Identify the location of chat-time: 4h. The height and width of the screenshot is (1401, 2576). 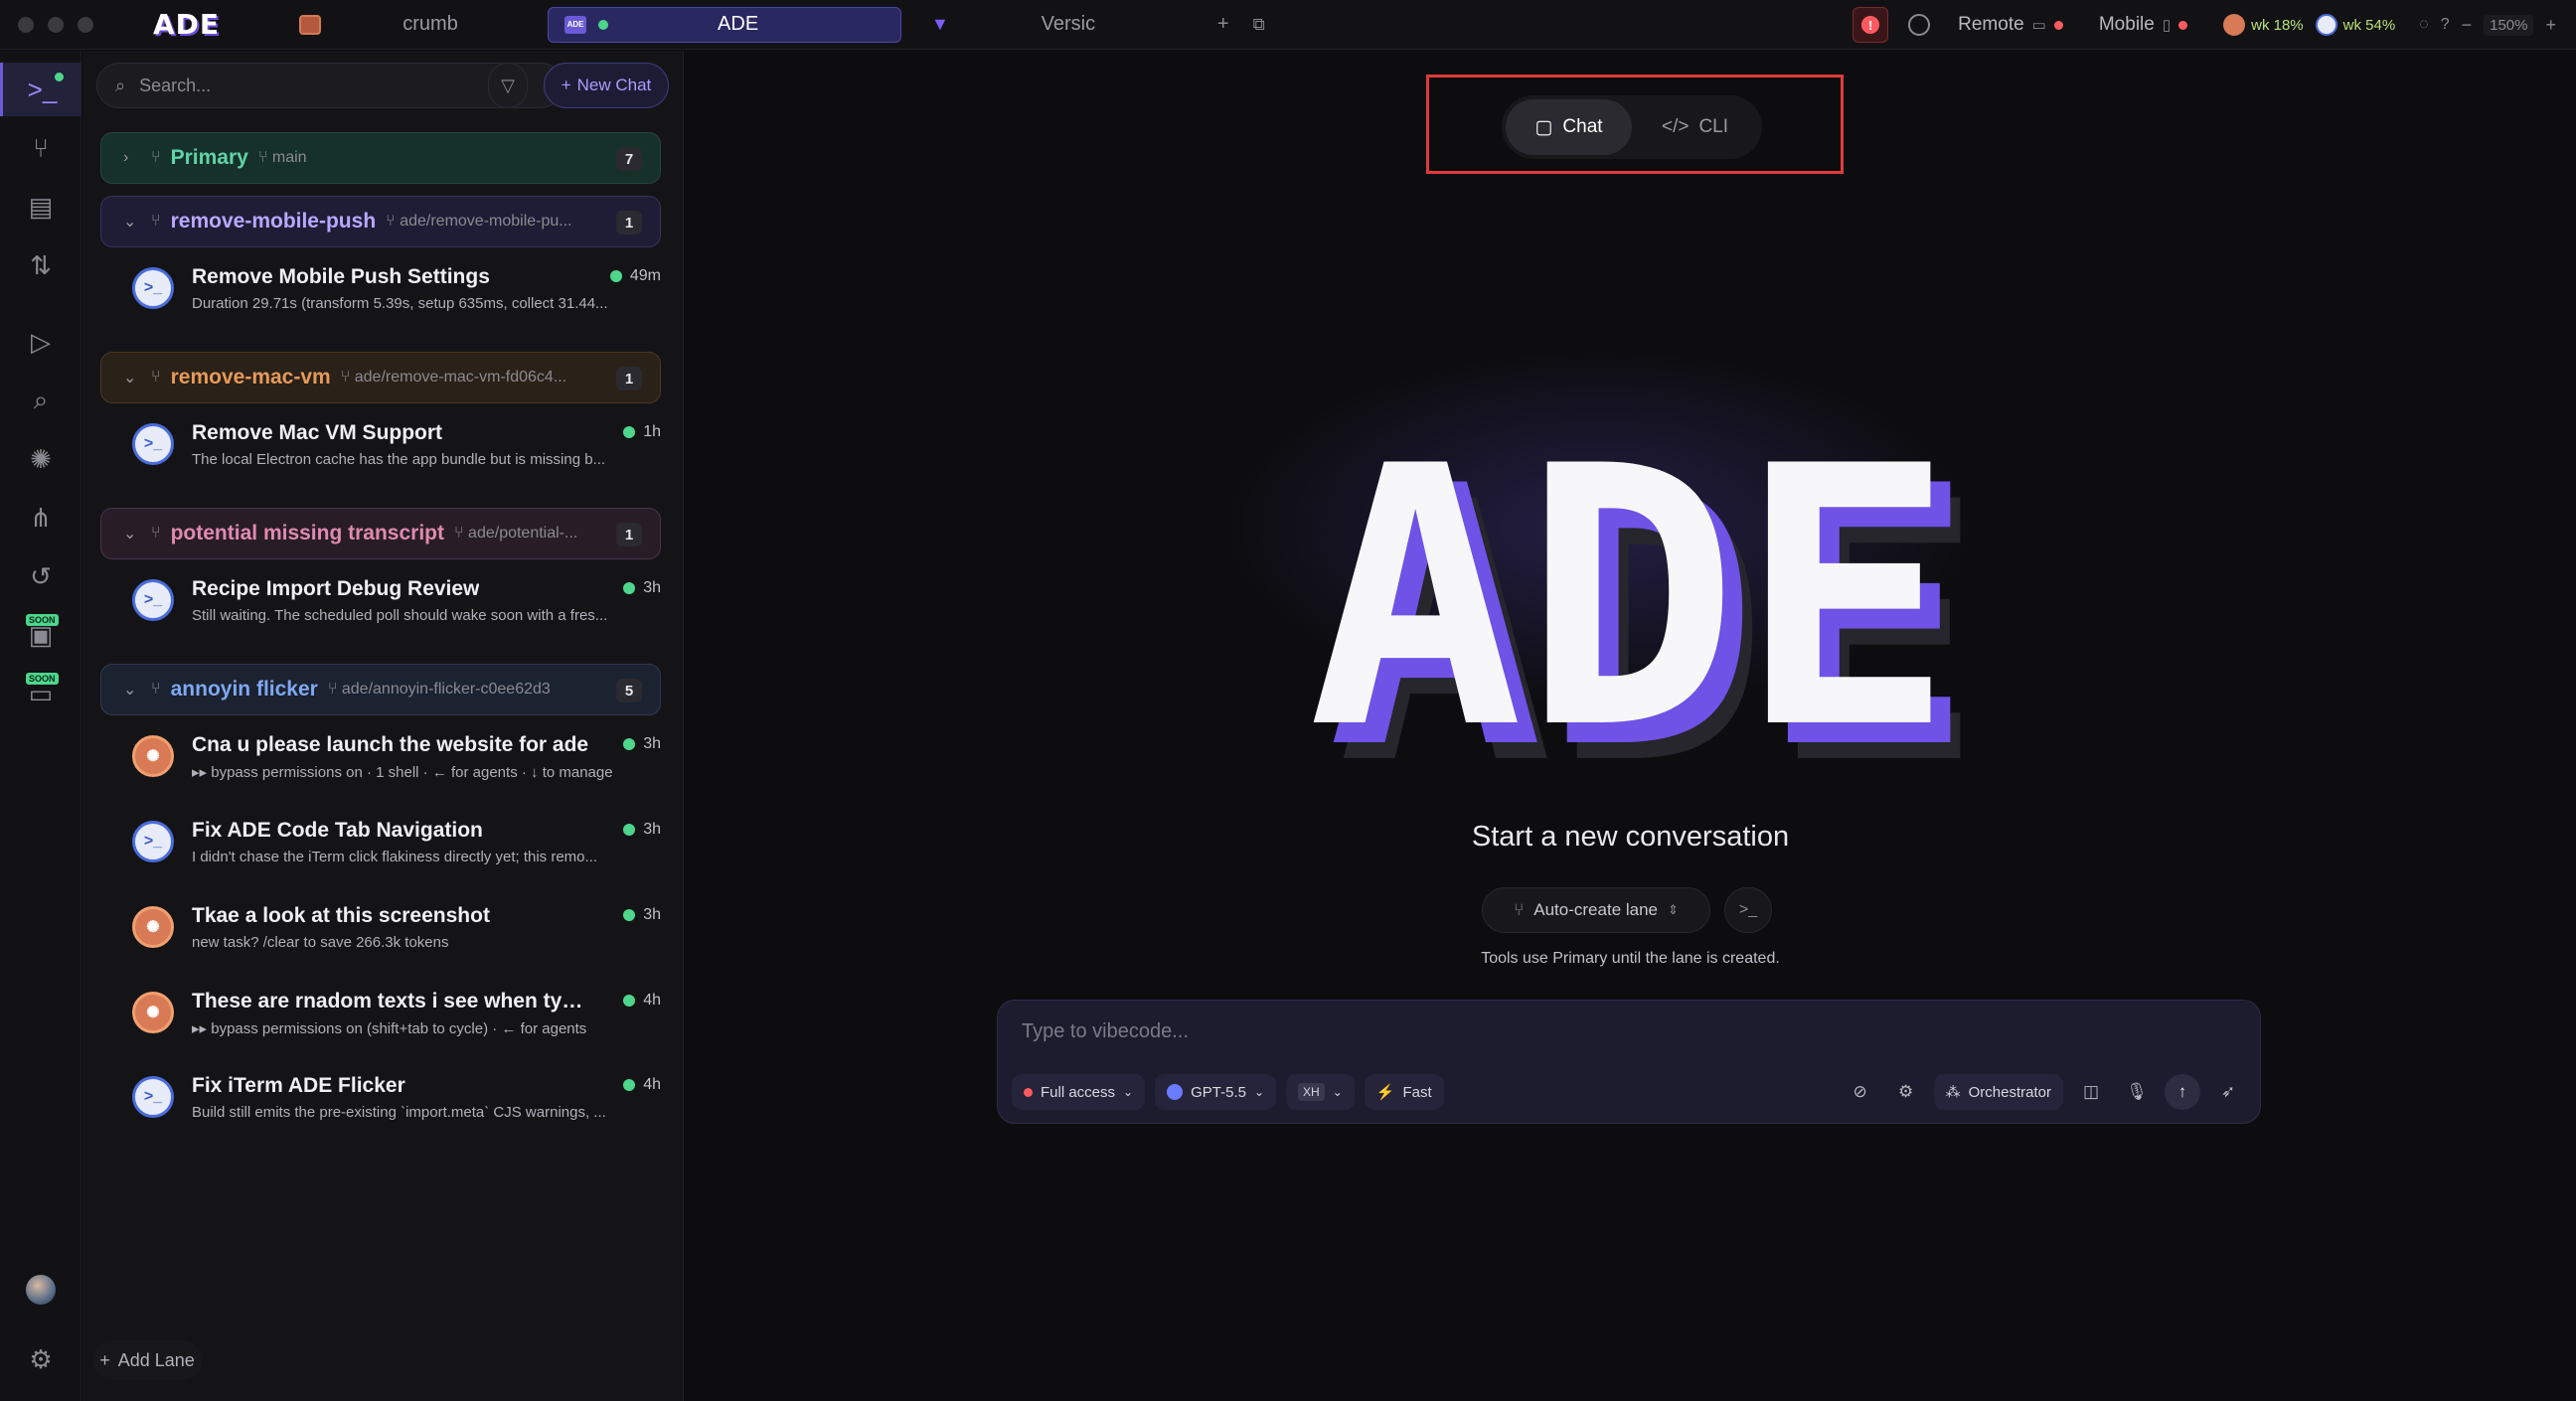
(642, 1001).